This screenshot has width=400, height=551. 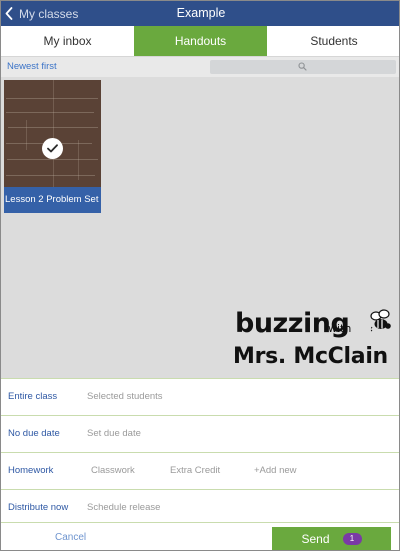 What do you see at coordinates (67, 41) in the screenshot?
I see `tab-my-inbox: My inbox` at bounding box center [67, 41].